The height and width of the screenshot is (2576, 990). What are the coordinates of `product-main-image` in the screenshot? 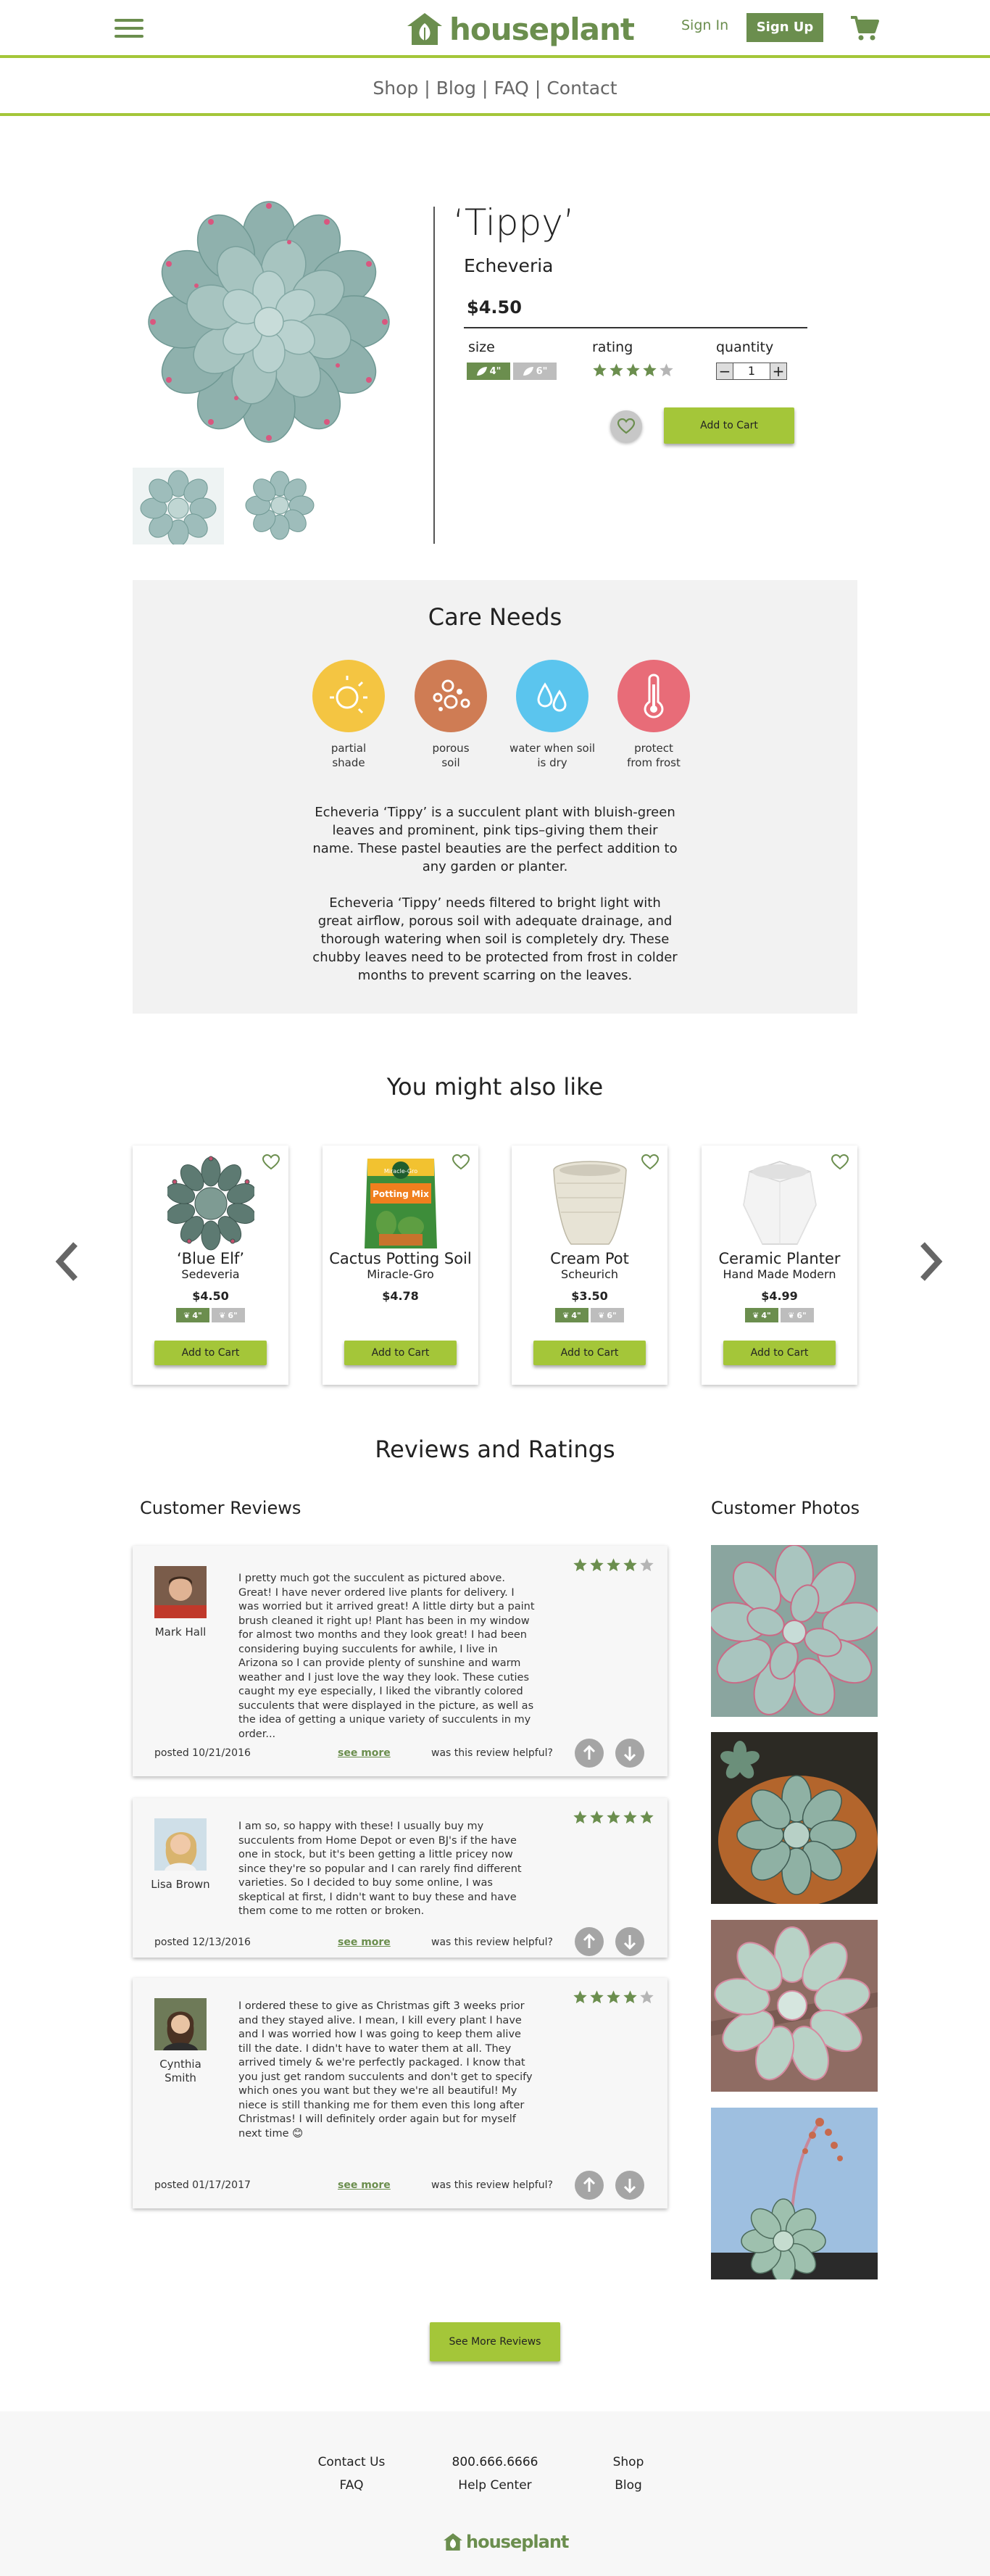 It's located at (269, 322).